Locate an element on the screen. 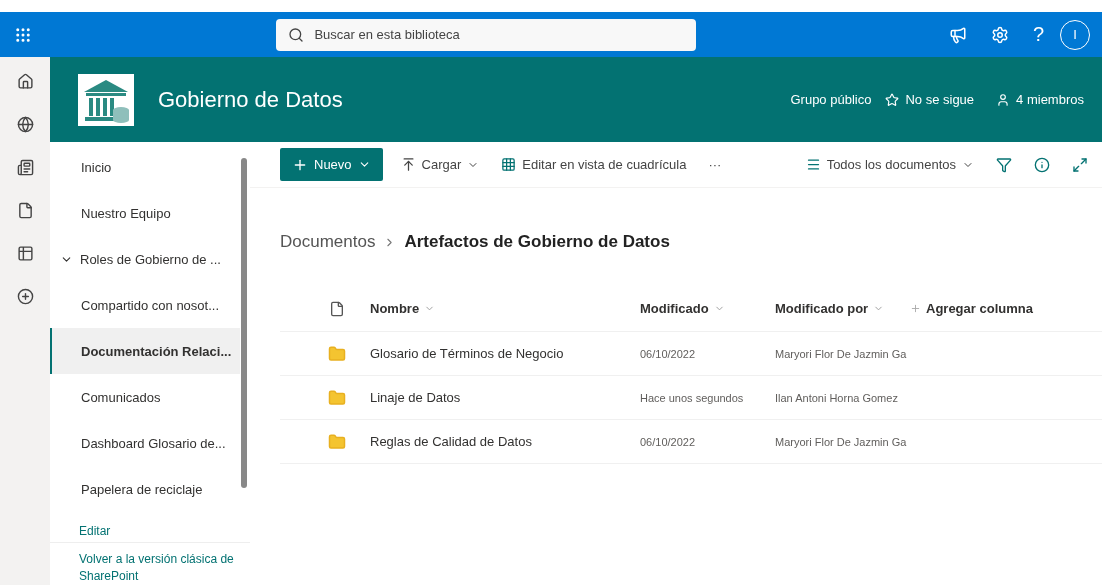 The image size is (1102, 585). new-button: Nuevo is located at coordinates (331, 164).